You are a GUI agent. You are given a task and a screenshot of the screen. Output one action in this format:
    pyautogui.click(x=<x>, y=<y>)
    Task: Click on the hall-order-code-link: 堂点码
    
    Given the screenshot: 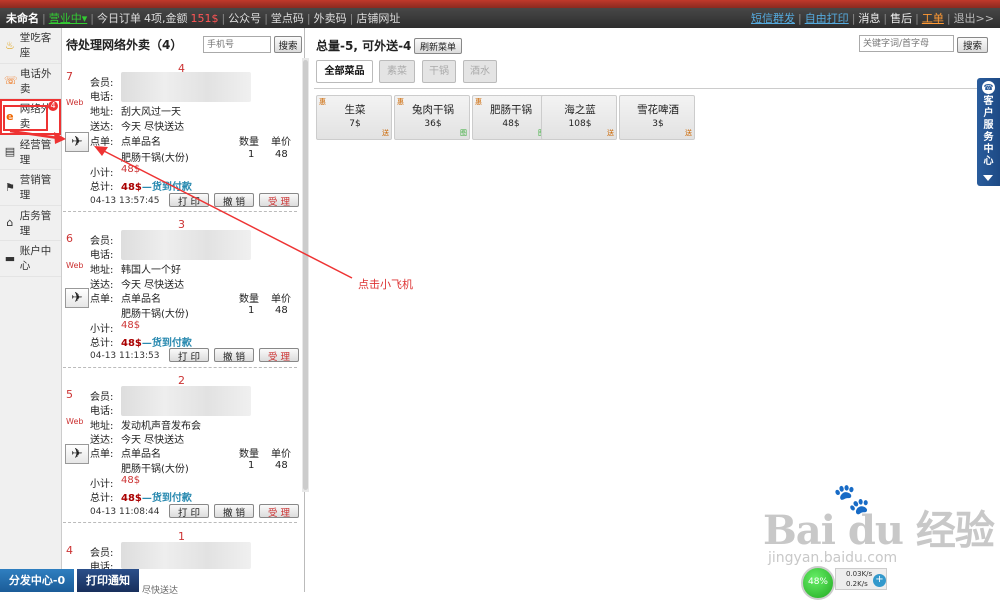 What is the action you would take?
    pyautogui.click(x=287, y=18)
    